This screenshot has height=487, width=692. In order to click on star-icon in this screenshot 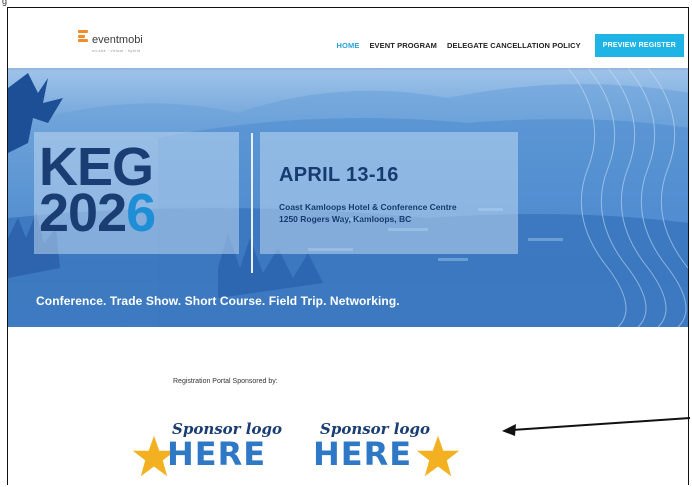, I will do `click(438, 456)`.